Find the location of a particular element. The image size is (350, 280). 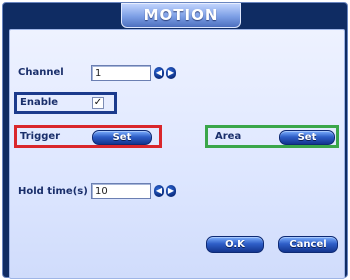

channel-label: Channel is located at coordinates (41, 72).